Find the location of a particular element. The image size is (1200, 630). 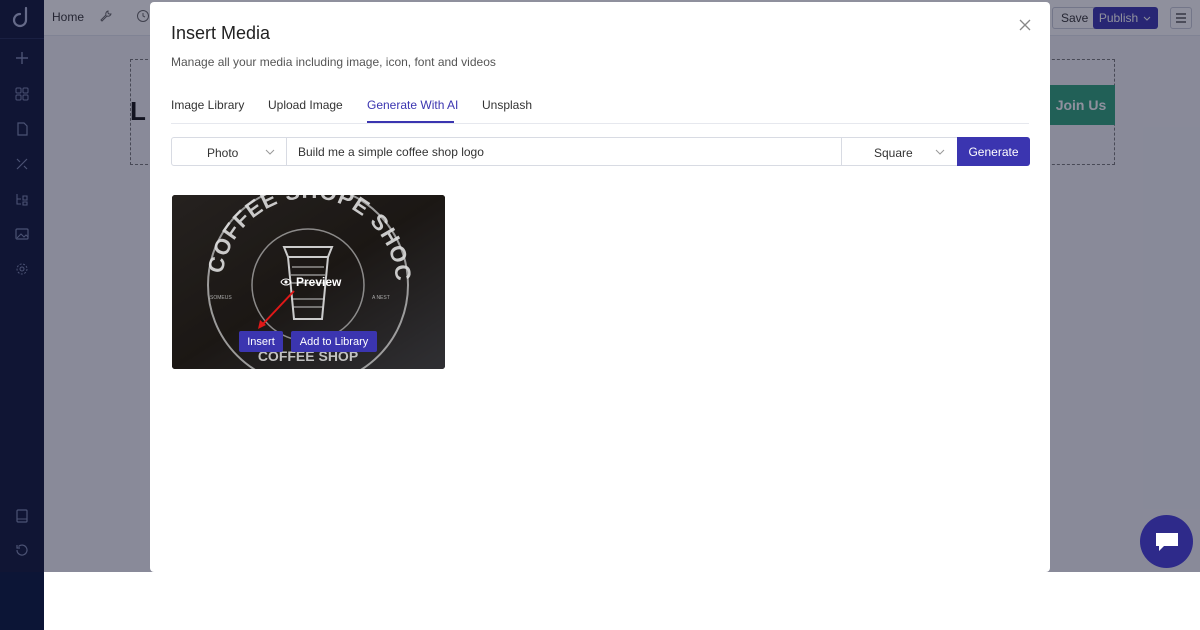

aspect-ratio-value: Square is located at coordinates (893, 153).